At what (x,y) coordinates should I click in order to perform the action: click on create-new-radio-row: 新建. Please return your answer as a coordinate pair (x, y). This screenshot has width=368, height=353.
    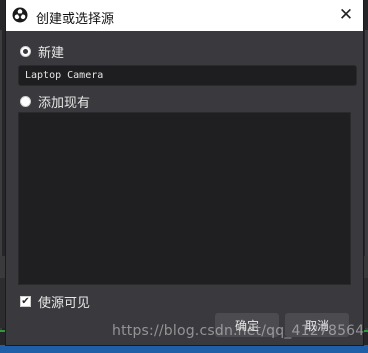
    Looking at the image, I should click on (42, 51).